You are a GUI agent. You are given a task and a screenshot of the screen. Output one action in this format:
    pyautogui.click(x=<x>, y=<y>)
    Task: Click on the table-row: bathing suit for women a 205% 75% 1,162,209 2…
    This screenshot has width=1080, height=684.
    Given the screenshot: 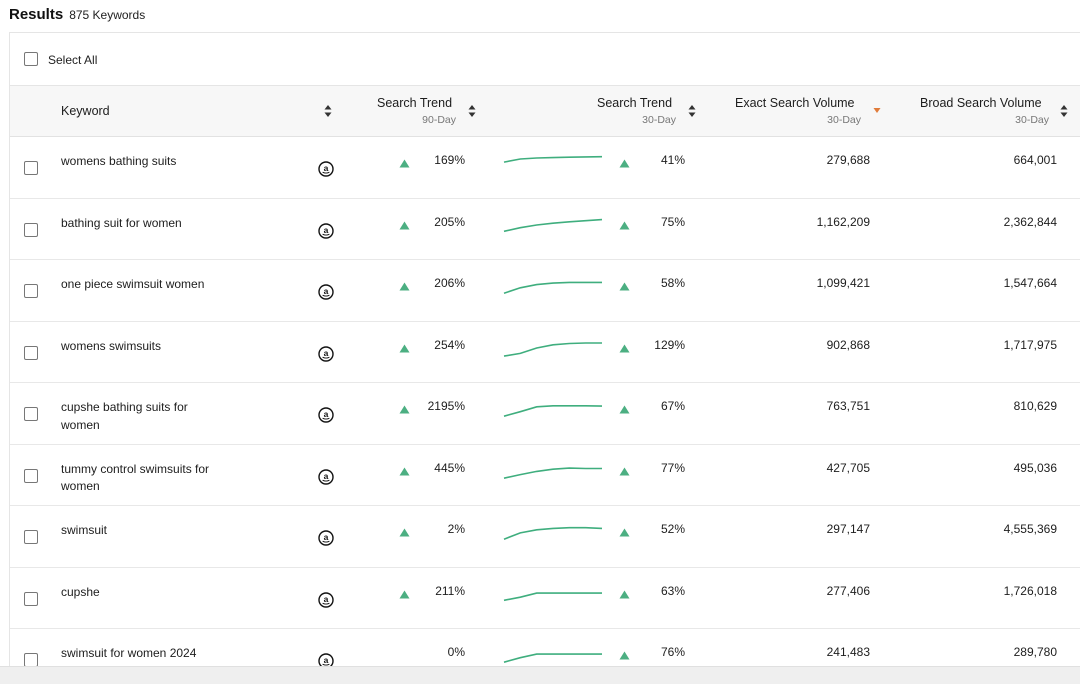 What is the action you would take?
    pyautogui.click(x=545, y=229)
    